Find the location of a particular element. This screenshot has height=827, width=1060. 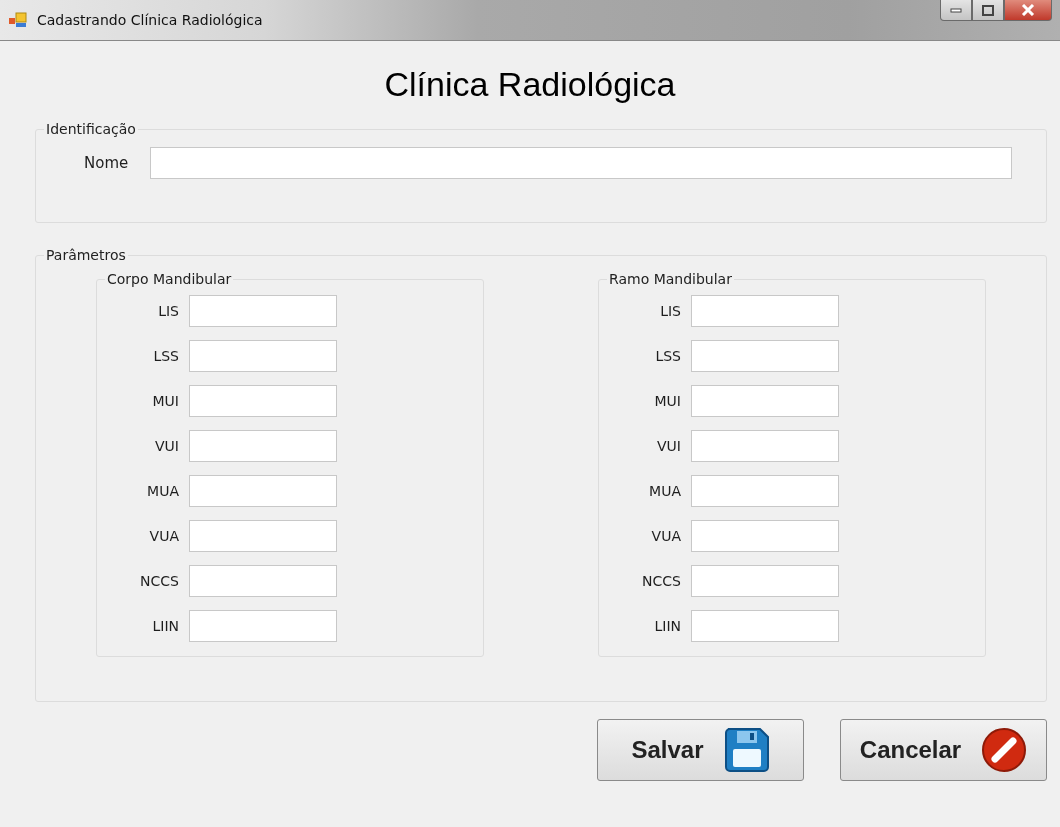

save-button: Salvar is located at coordinates (700, 750).